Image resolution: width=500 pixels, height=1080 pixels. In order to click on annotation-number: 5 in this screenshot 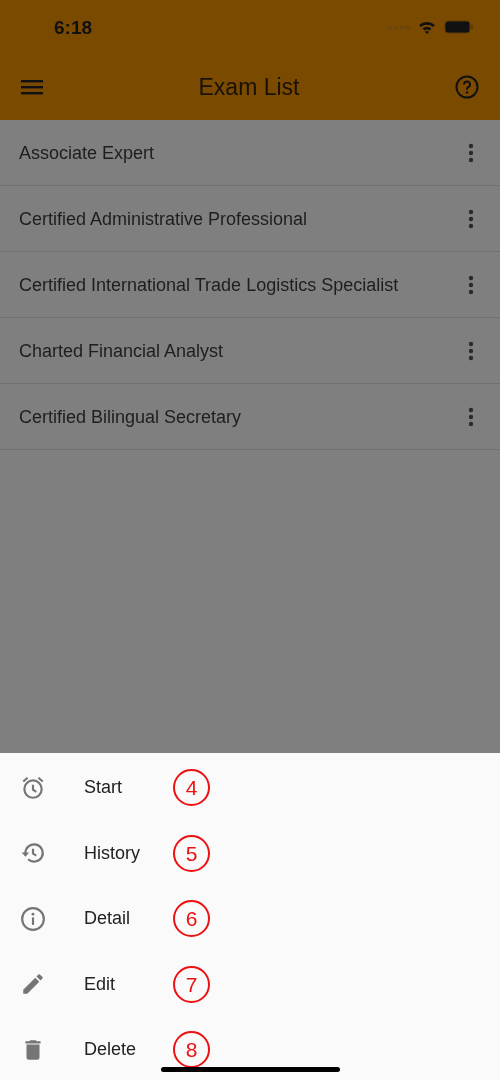, I will do `click(191, 853)`.